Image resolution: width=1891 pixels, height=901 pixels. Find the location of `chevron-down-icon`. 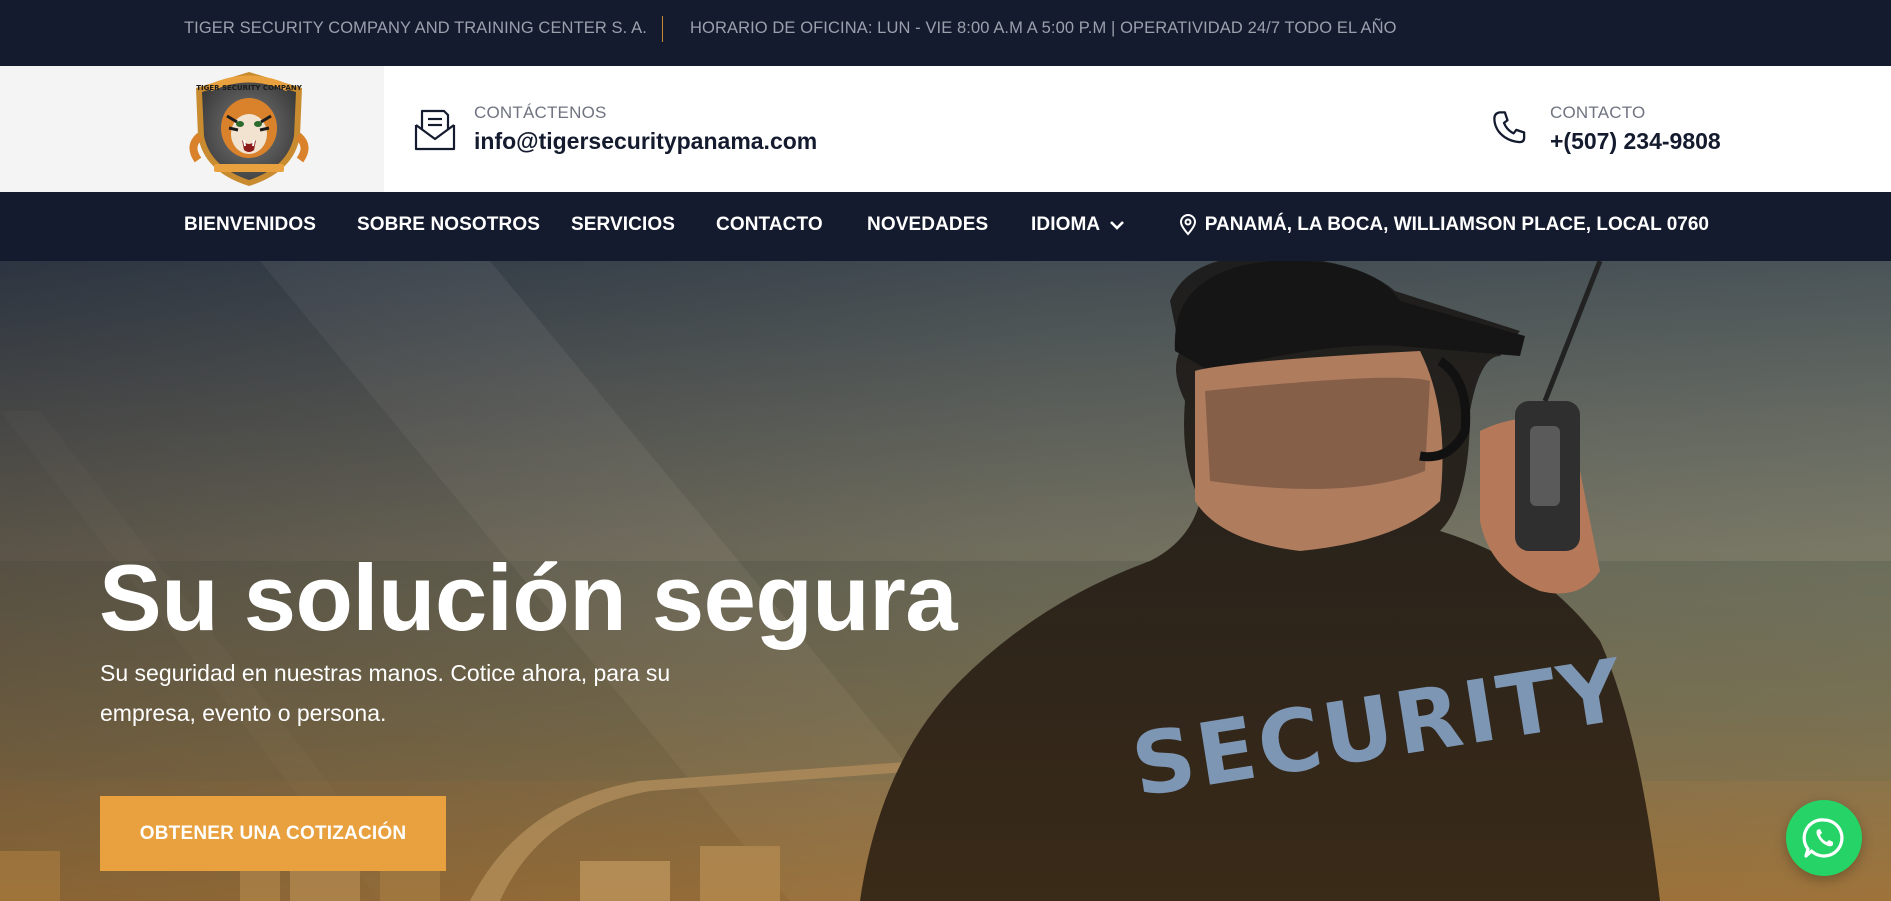

chevron-down-icon is located at coordinates (1116, 225).